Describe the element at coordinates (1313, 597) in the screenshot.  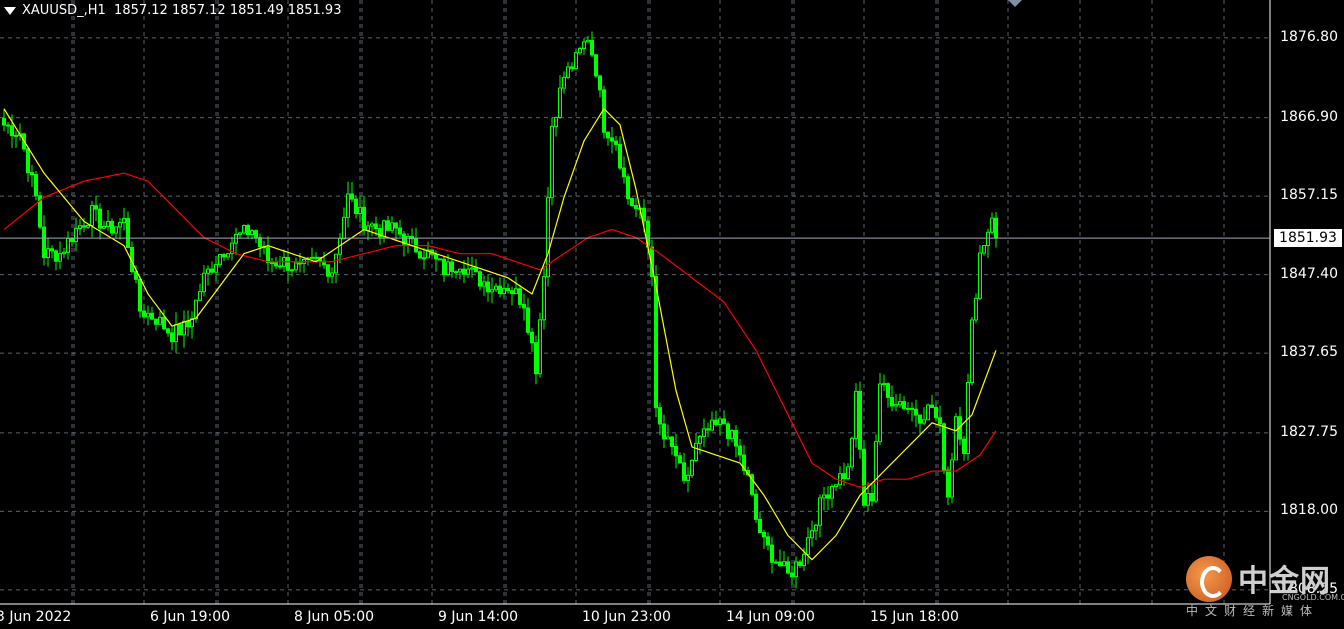
I see `logo-url: CNGOLD.COM.CN` at that location.